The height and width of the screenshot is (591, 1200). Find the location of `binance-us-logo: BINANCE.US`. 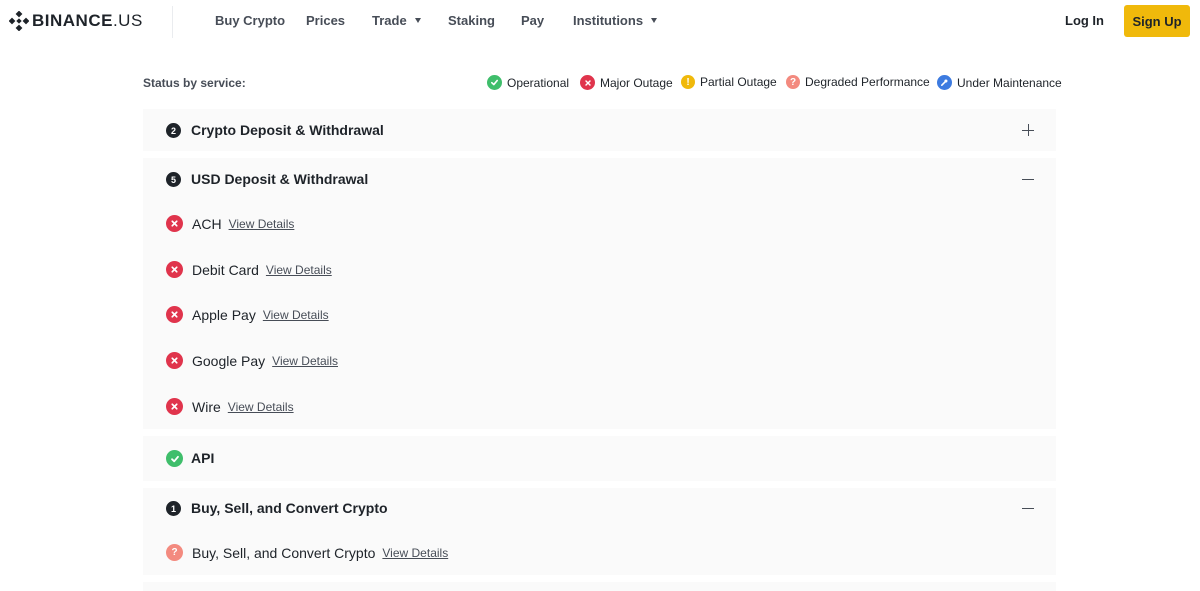

binance-us-logo: BINANCE.US is located at coordinates (76, 21).